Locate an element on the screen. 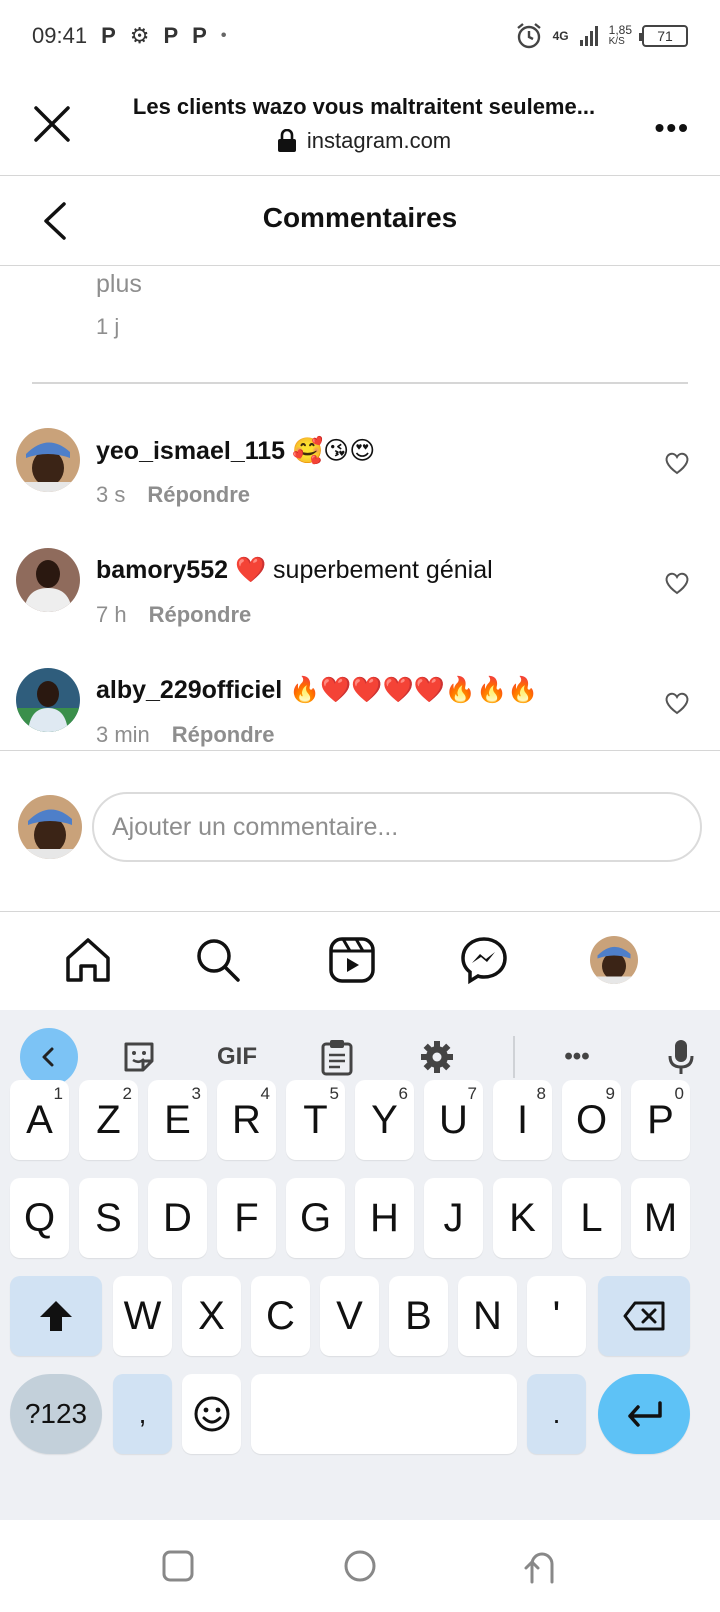 The image size is (720, 1612). messenger-icon is located at coordinates (484, 960).